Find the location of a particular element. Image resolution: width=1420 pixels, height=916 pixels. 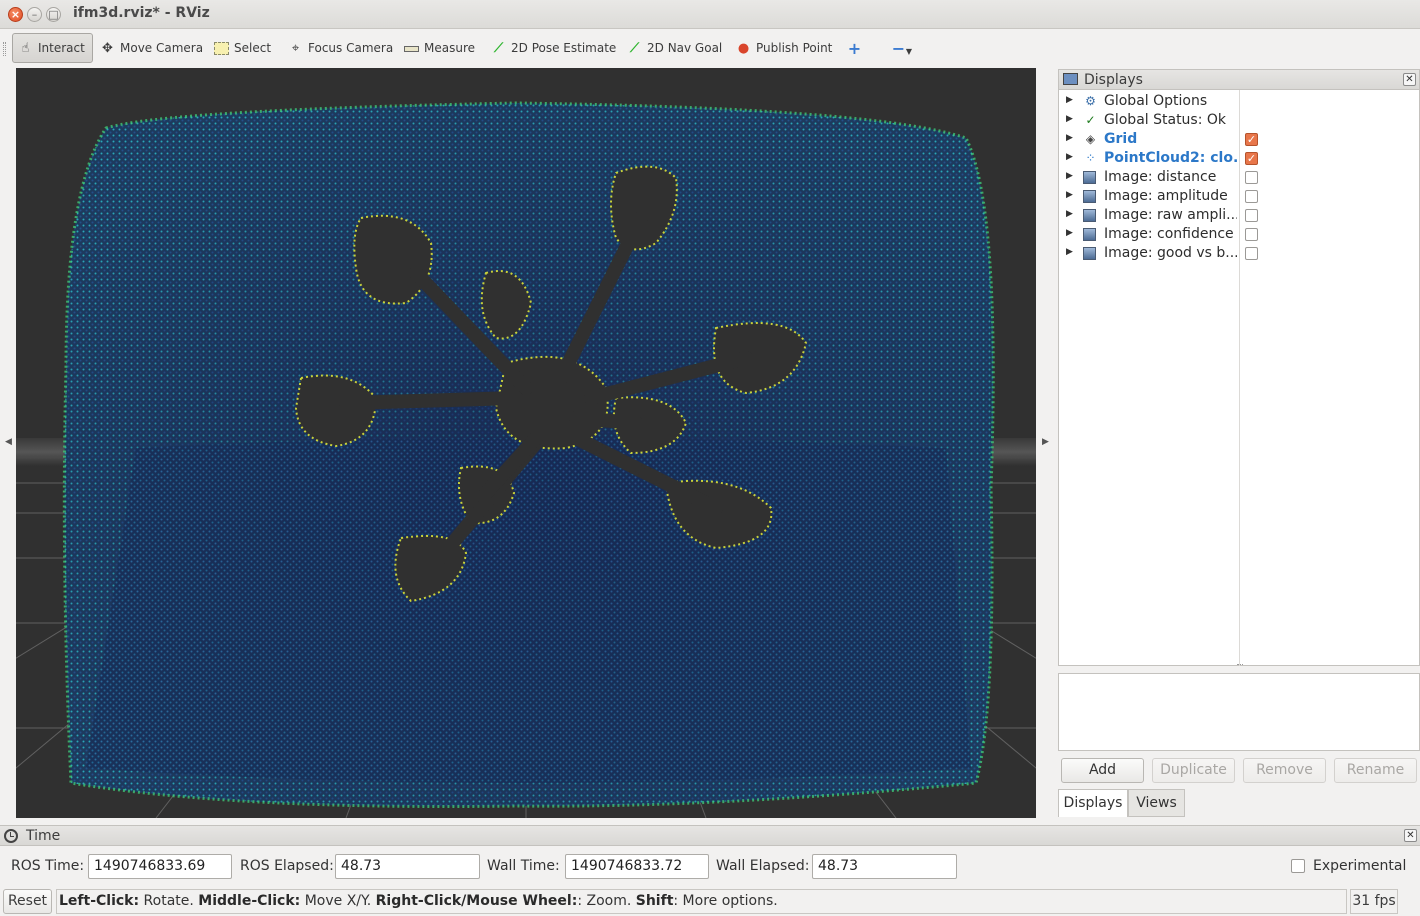

splitter-handle is located at coordinates (1240, 665).